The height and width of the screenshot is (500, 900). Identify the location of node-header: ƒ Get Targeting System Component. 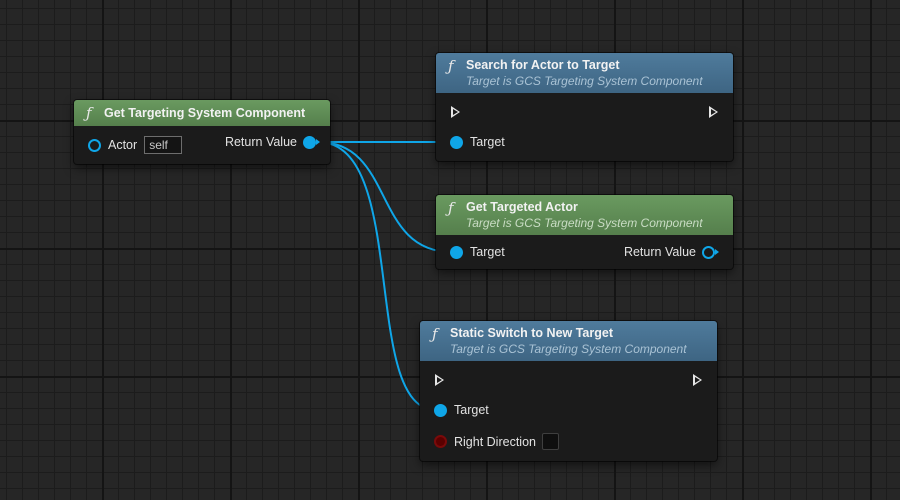
(202, 113).